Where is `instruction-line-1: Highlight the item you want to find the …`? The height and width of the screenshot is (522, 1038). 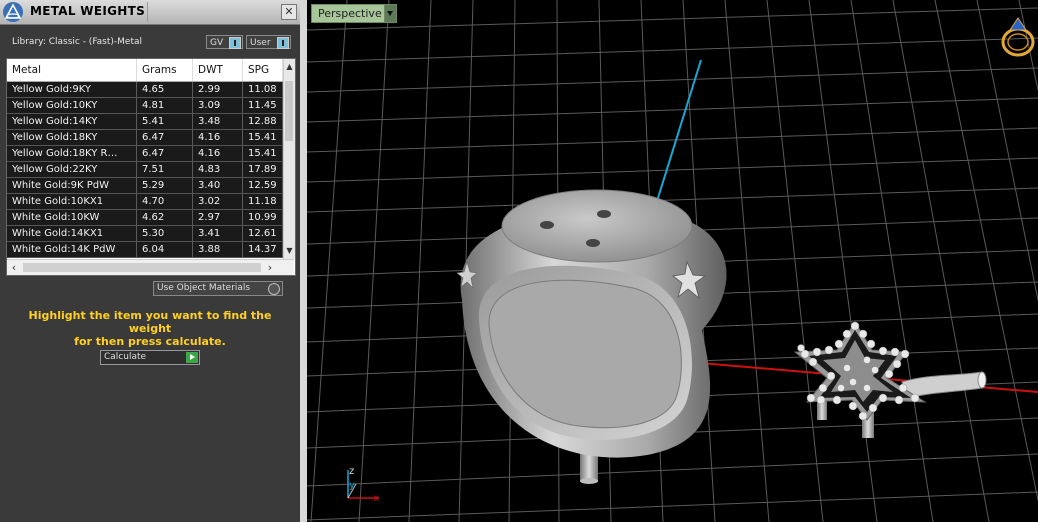
instruction-line-1: Highlight the item you want to find the … is located at coordinates (150, 322).